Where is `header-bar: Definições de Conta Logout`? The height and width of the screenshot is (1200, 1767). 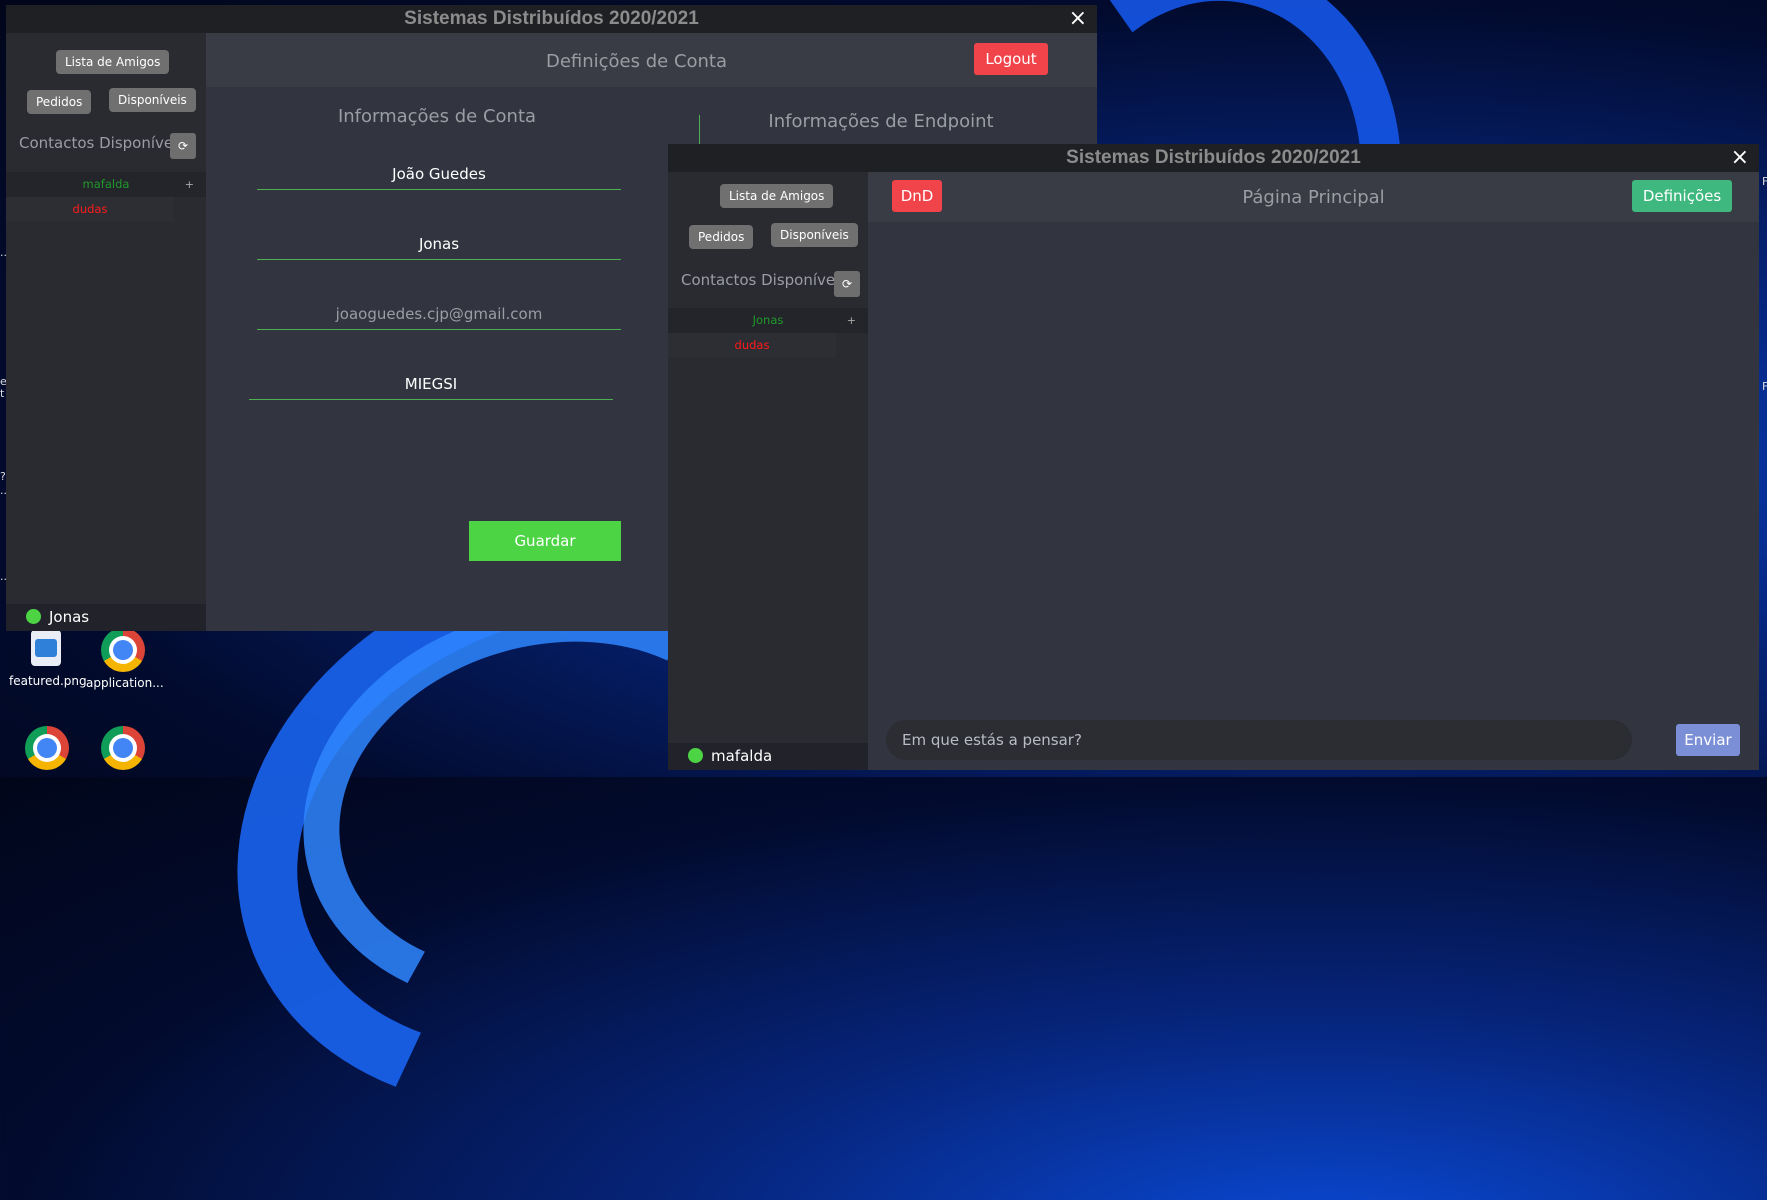 header-bar: Definições de Conta Logout is located at coordinates (651, 60).